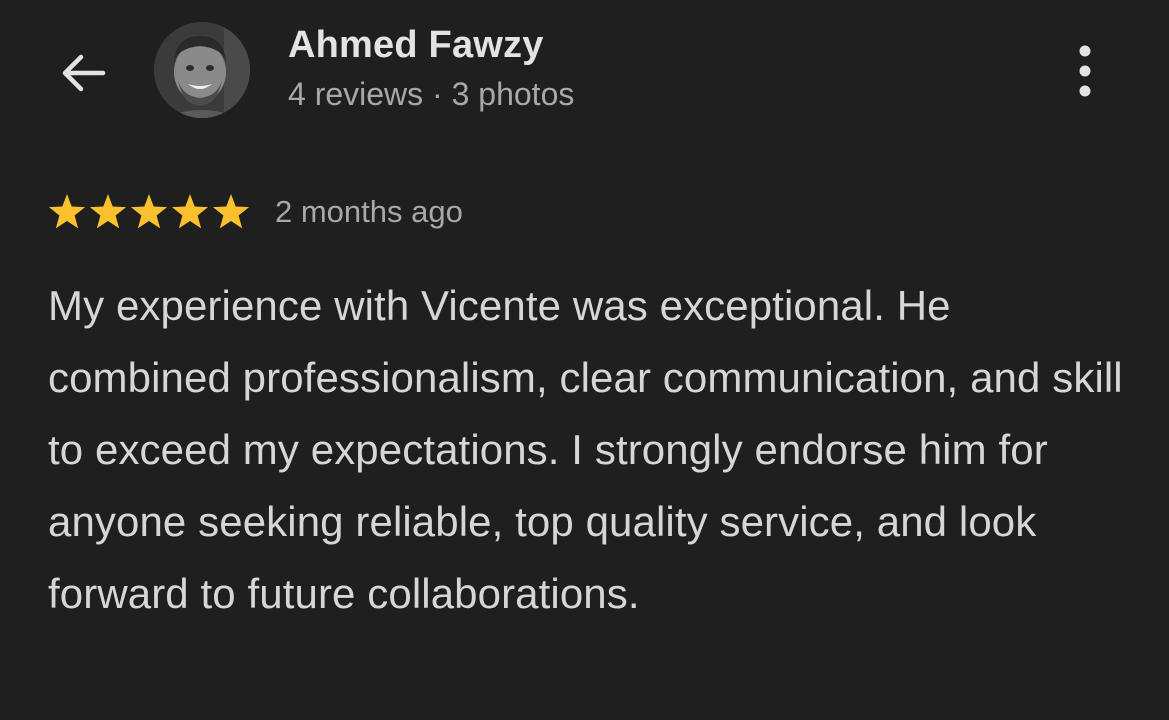 This screenshot has width=1169, height=720. I want to click on author-name: Ahmed Fawzy, so click(416, 45).